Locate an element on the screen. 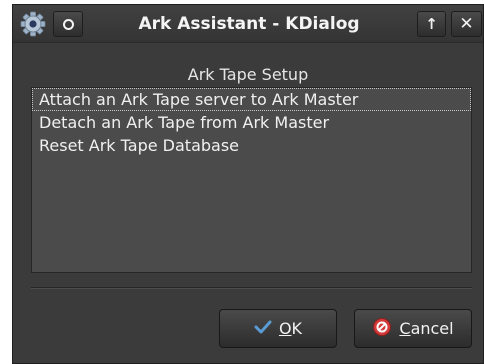 The height and width of the screenshot is (364, 484). ok-button-label: OK is located at coordinates (290, 328).